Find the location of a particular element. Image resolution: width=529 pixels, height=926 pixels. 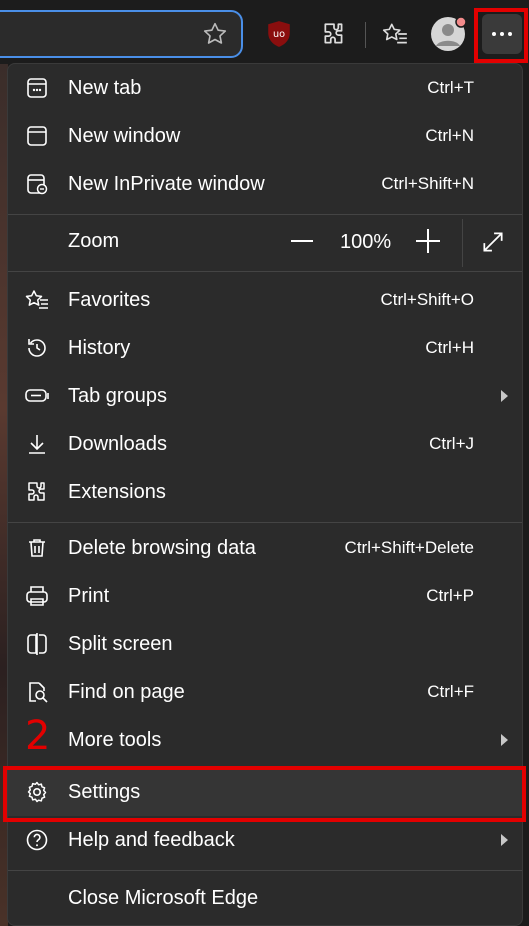

menu-item-help-and-feedback: Help and feedback is located at coordinates (265, 840).